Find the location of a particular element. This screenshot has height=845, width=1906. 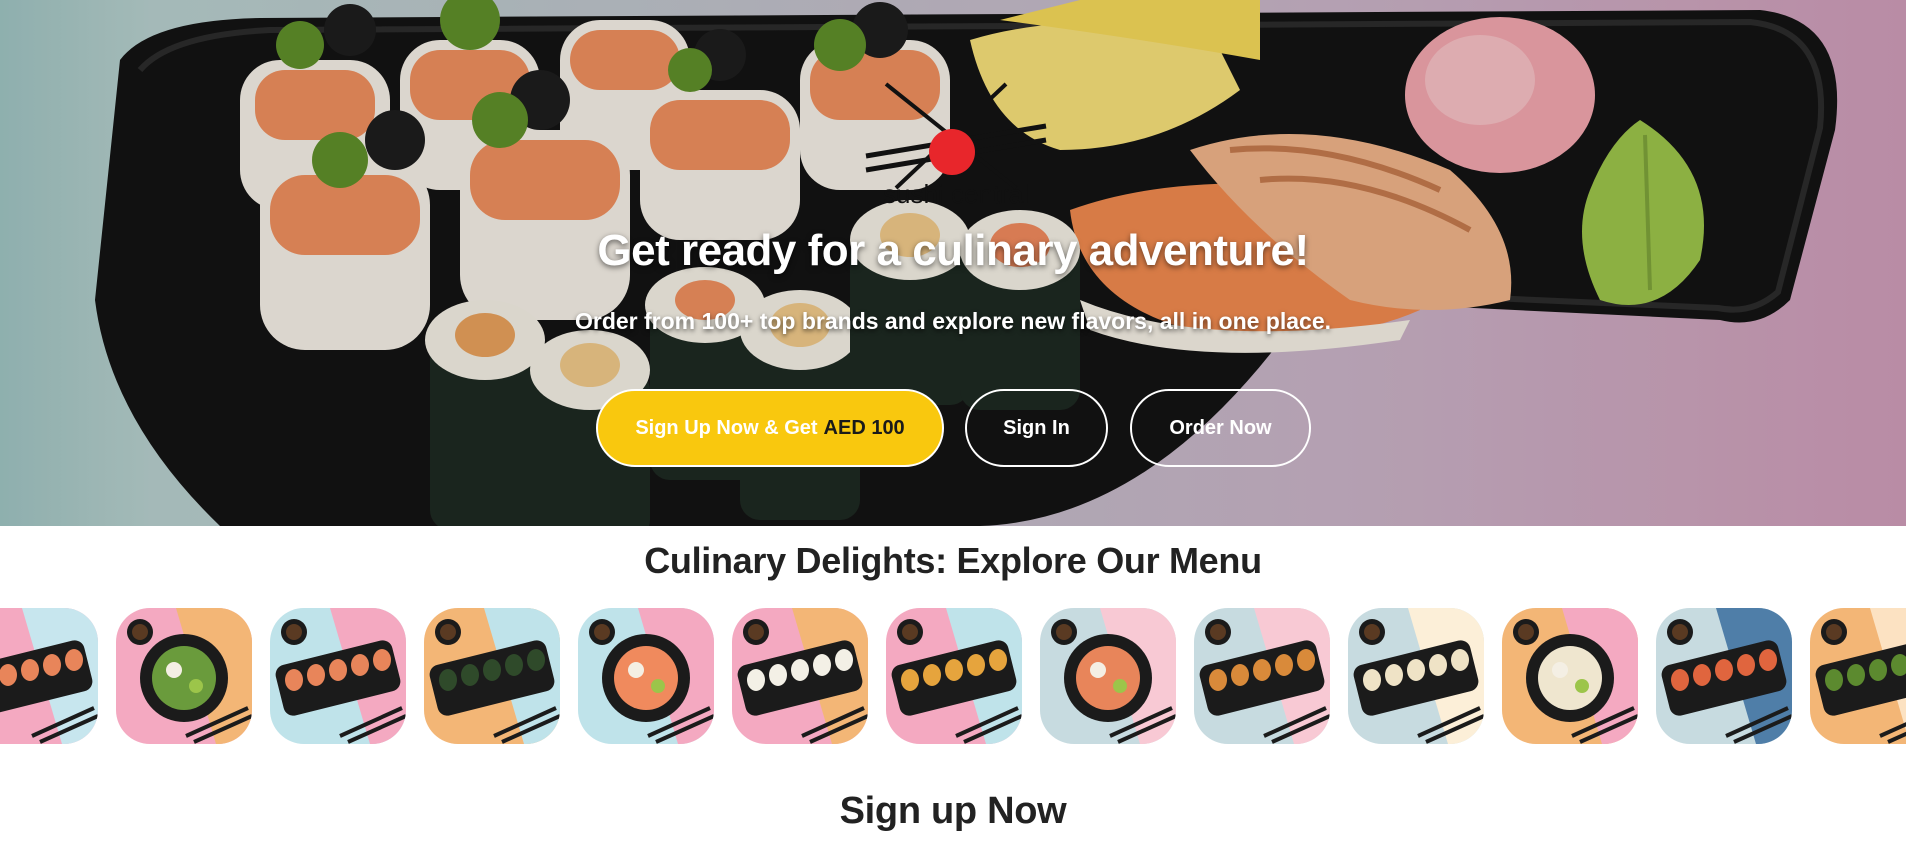

hero-title: Get ready for a culinary adventure! is located at coordinates (953, 250).